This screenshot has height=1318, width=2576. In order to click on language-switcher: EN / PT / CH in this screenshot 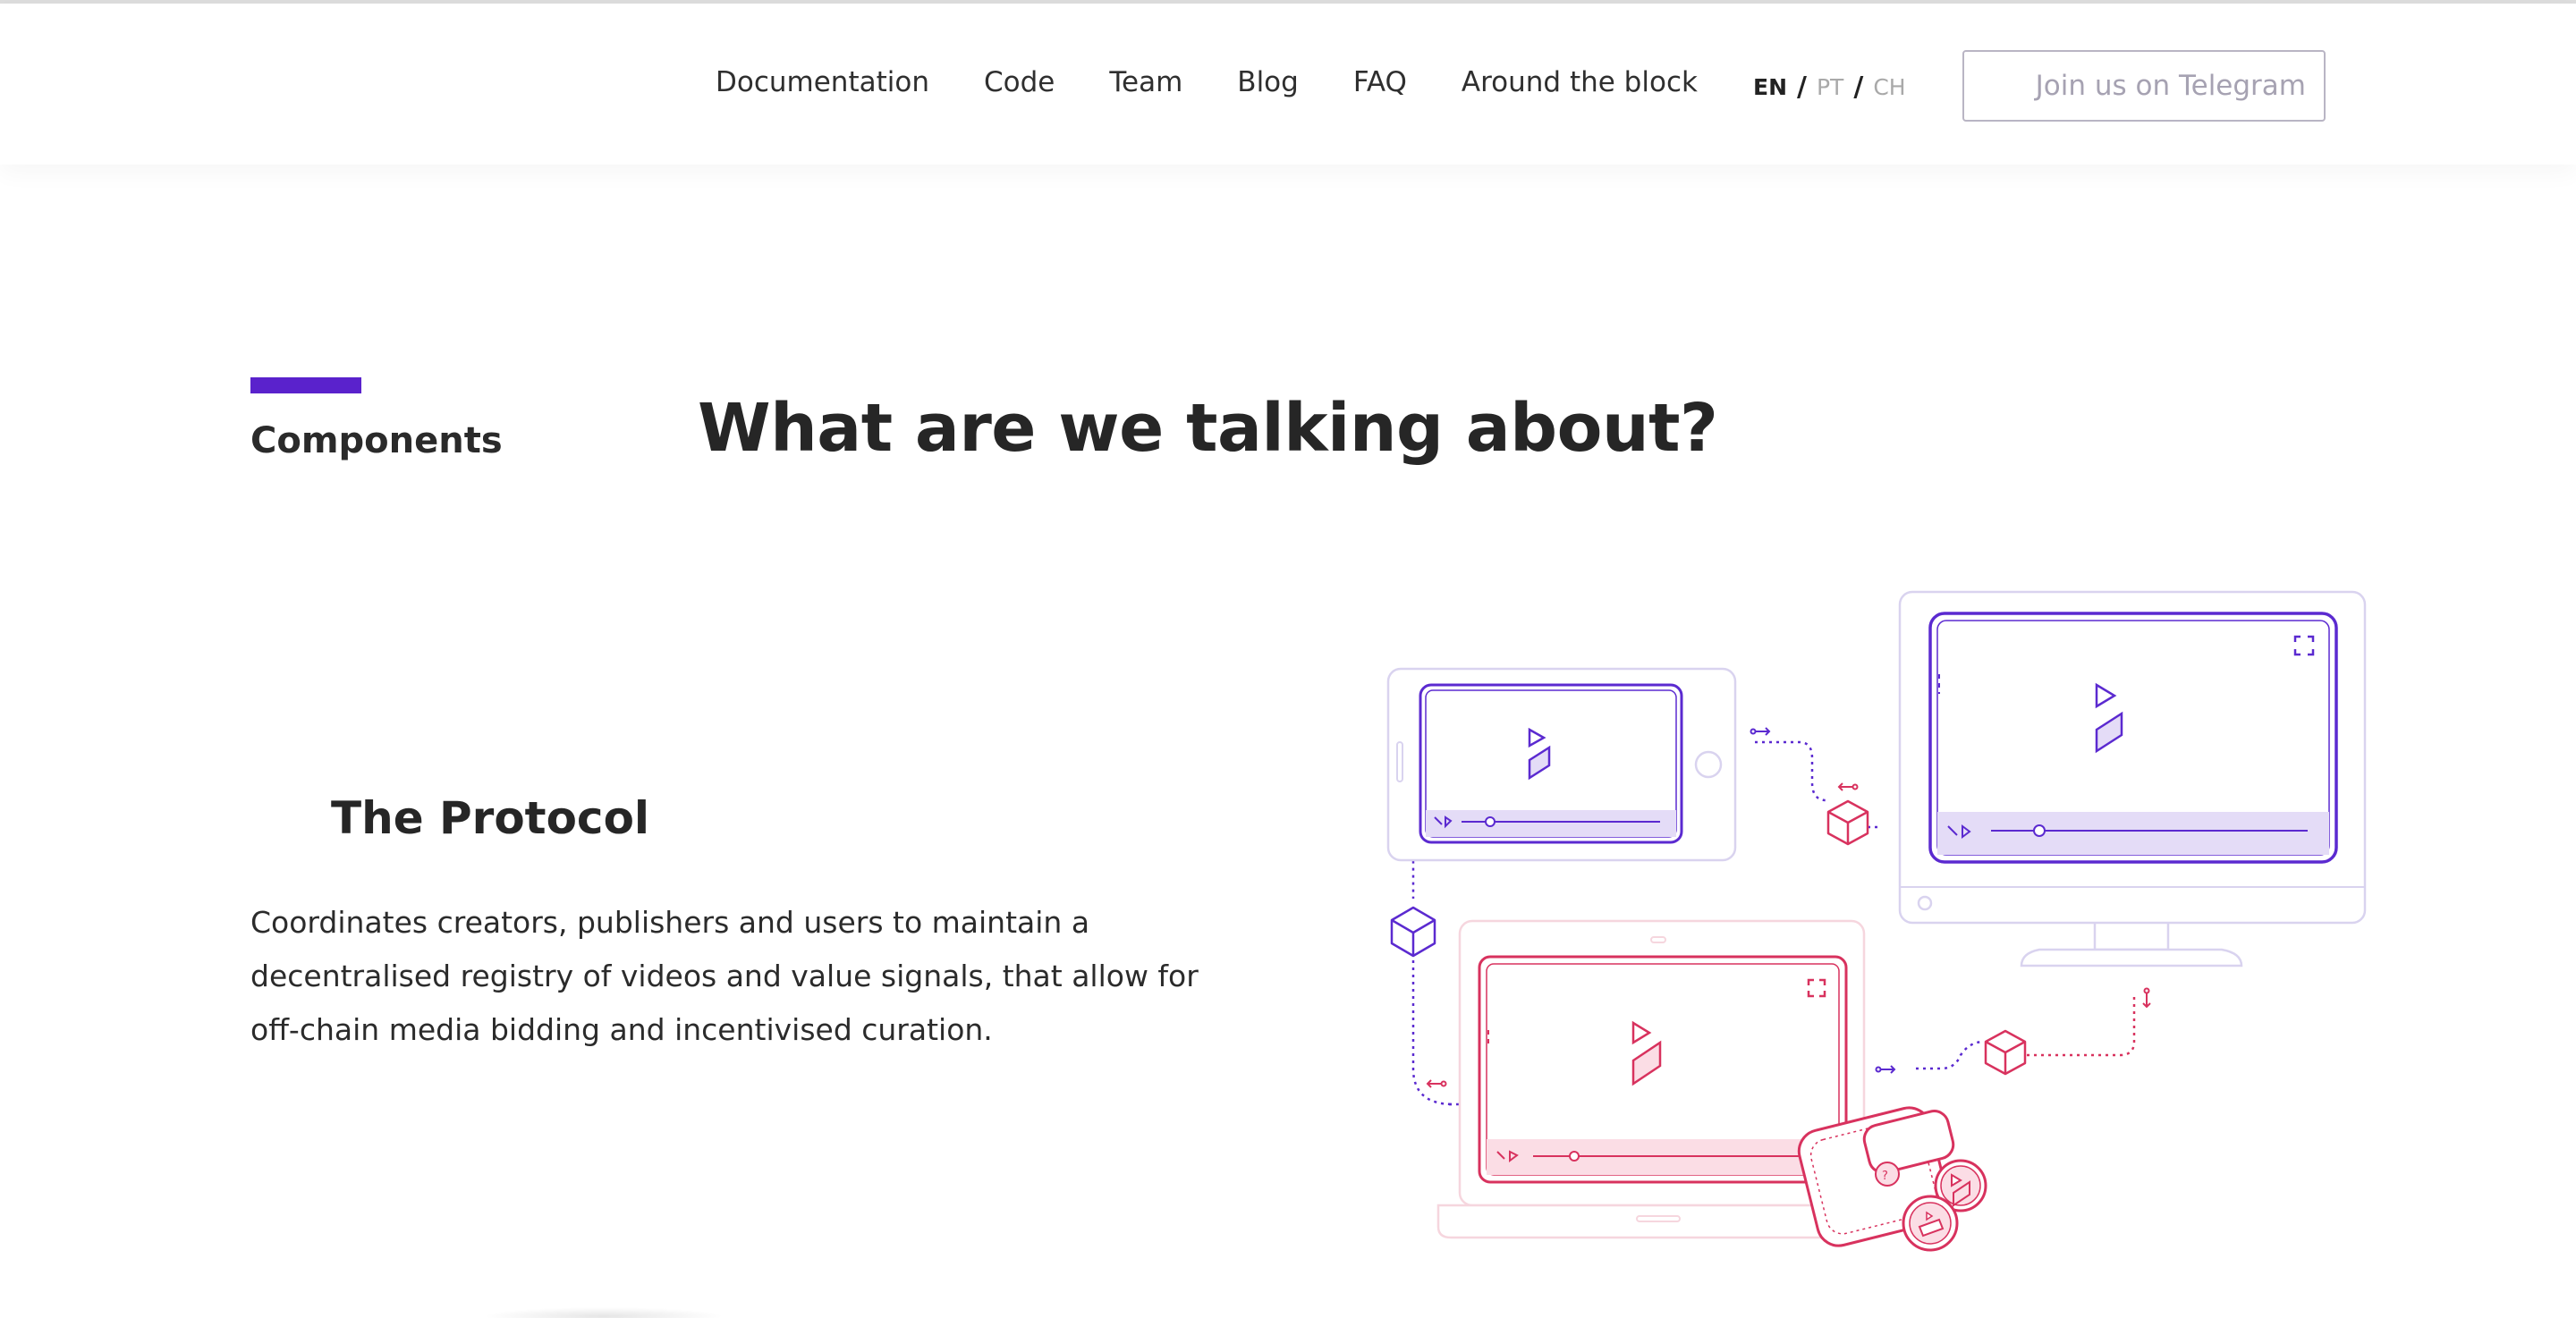, I will do `click(1829, 88)`.